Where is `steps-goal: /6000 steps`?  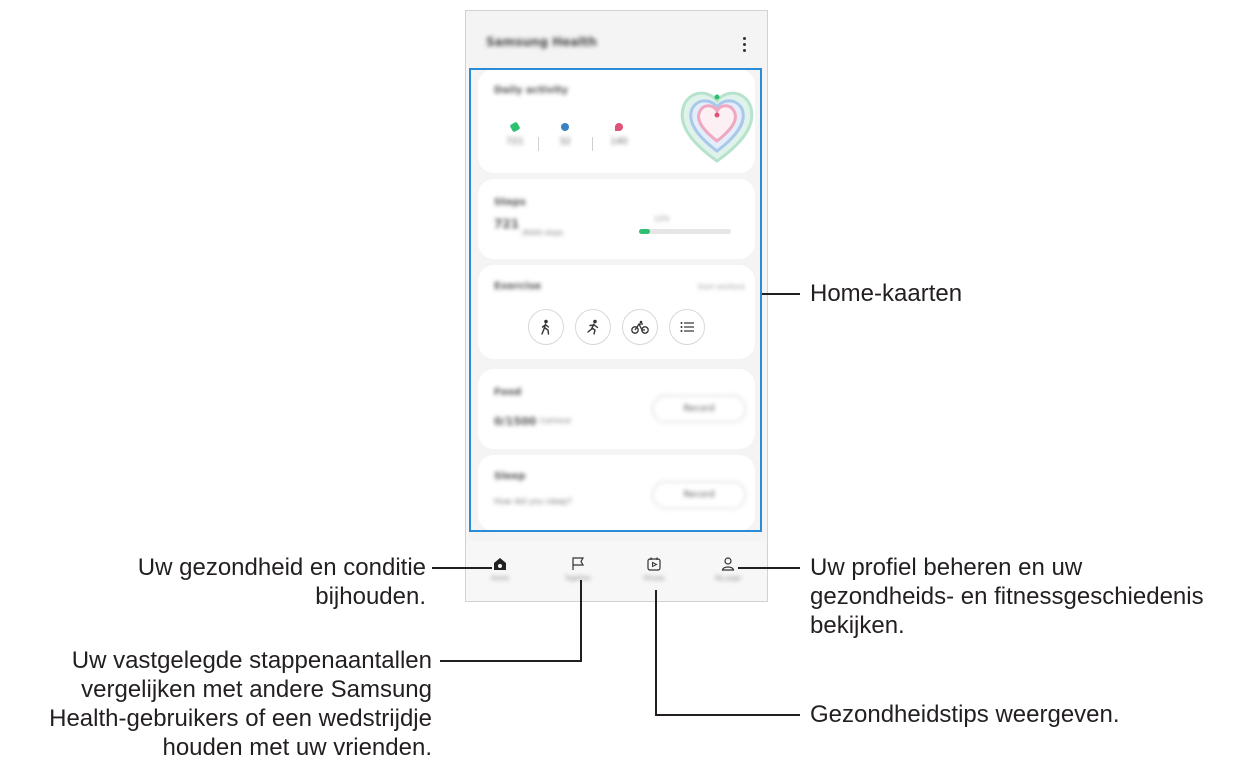
steps-goal: /6000 steps is located at coordinates (543, 233).